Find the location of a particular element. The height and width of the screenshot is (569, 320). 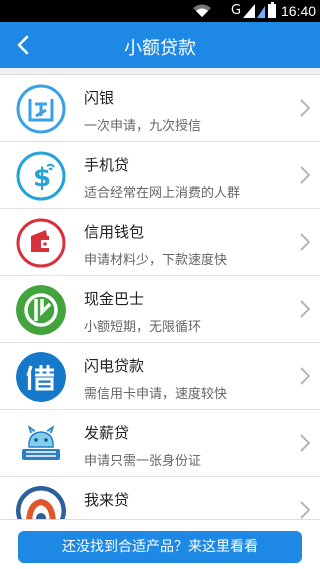

signal-icon-secondary is located at coordinates (261, 12).